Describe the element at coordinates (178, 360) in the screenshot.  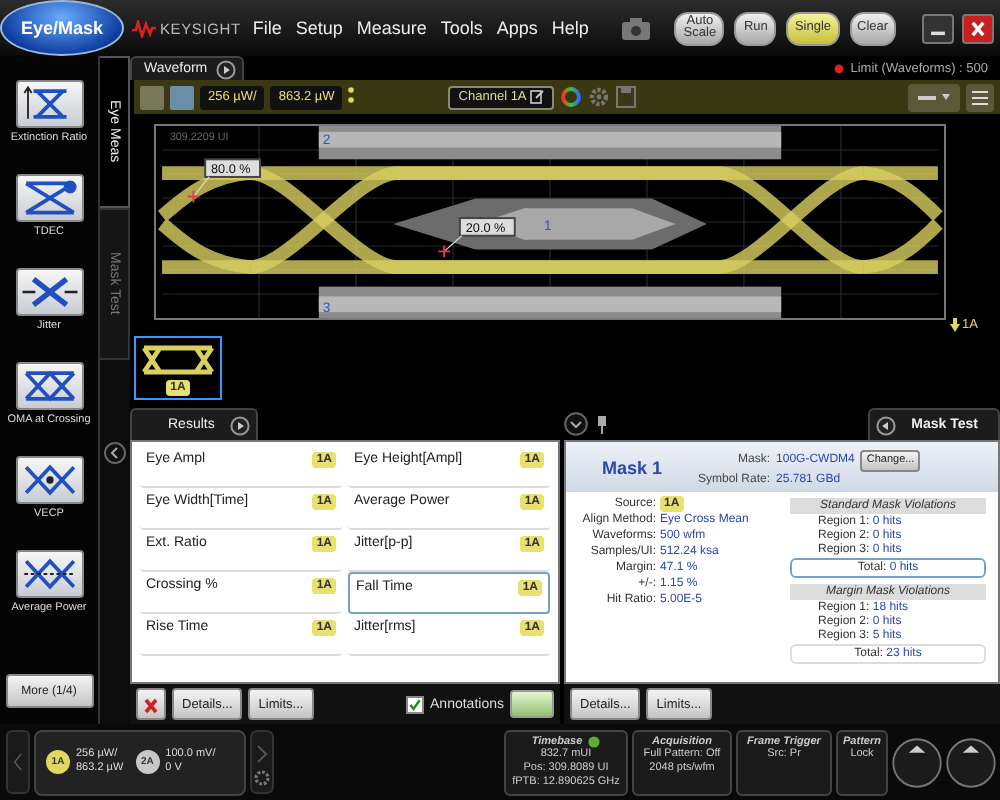
I see `eye-icon` at that location.